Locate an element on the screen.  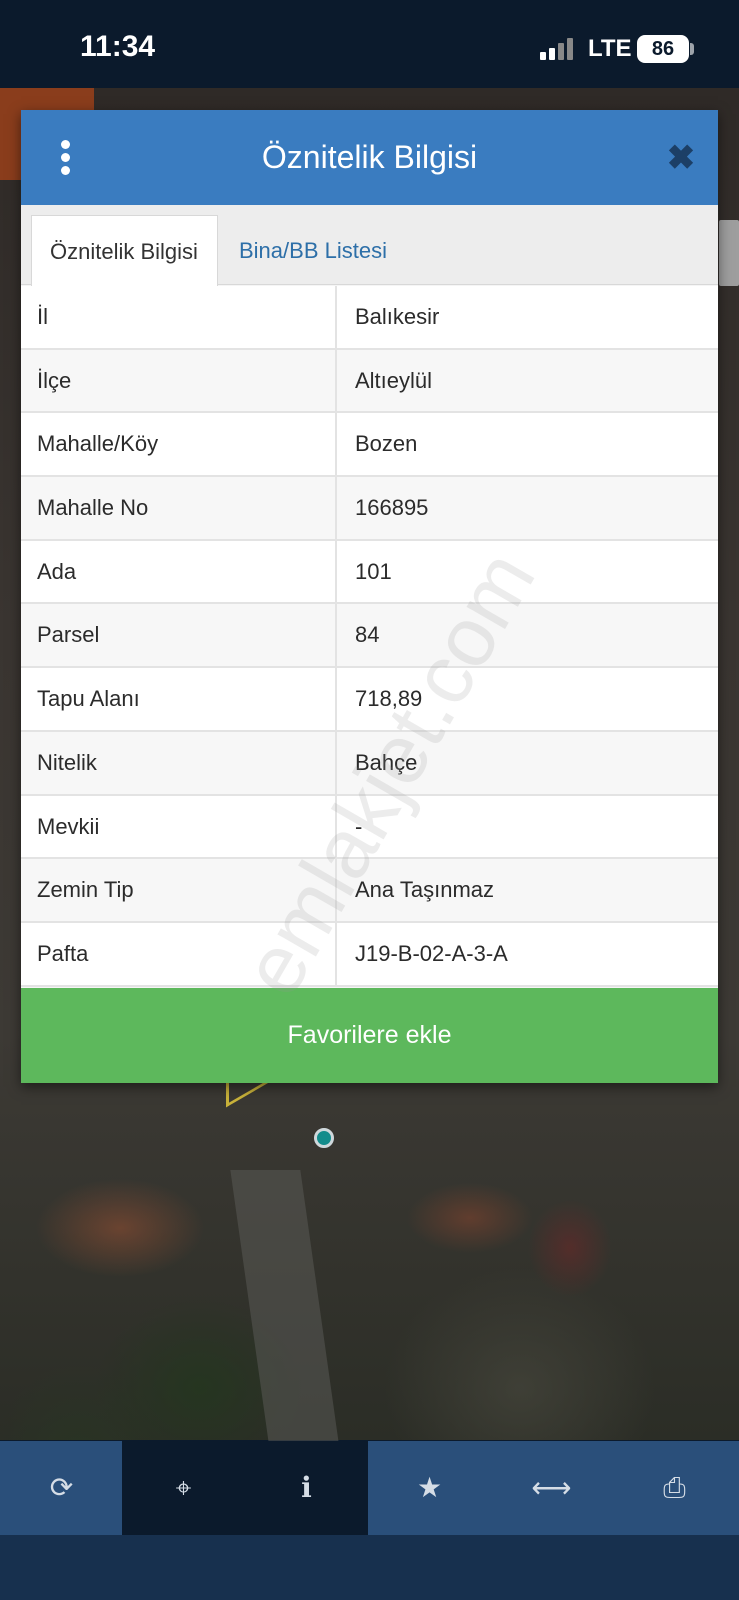
status-bar: 11:34 LTE 86 is located at coordinates (369, 44).